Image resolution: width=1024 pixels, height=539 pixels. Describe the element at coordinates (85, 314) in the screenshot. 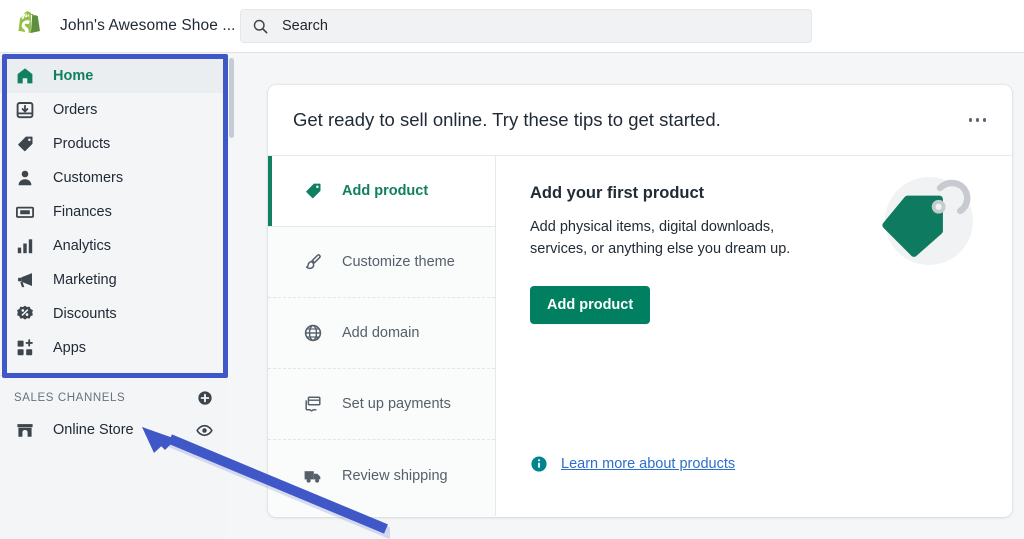

I see `sidebar-item-label: Discounts` at that location.